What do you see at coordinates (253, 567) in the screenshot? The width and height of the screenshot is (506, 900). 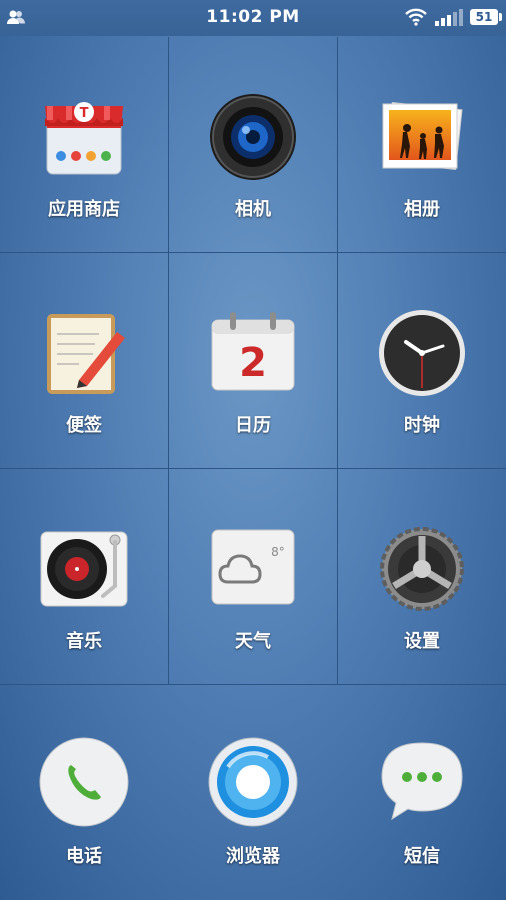 I see `weather-icon: 8°` at bounding box center [253, 567].